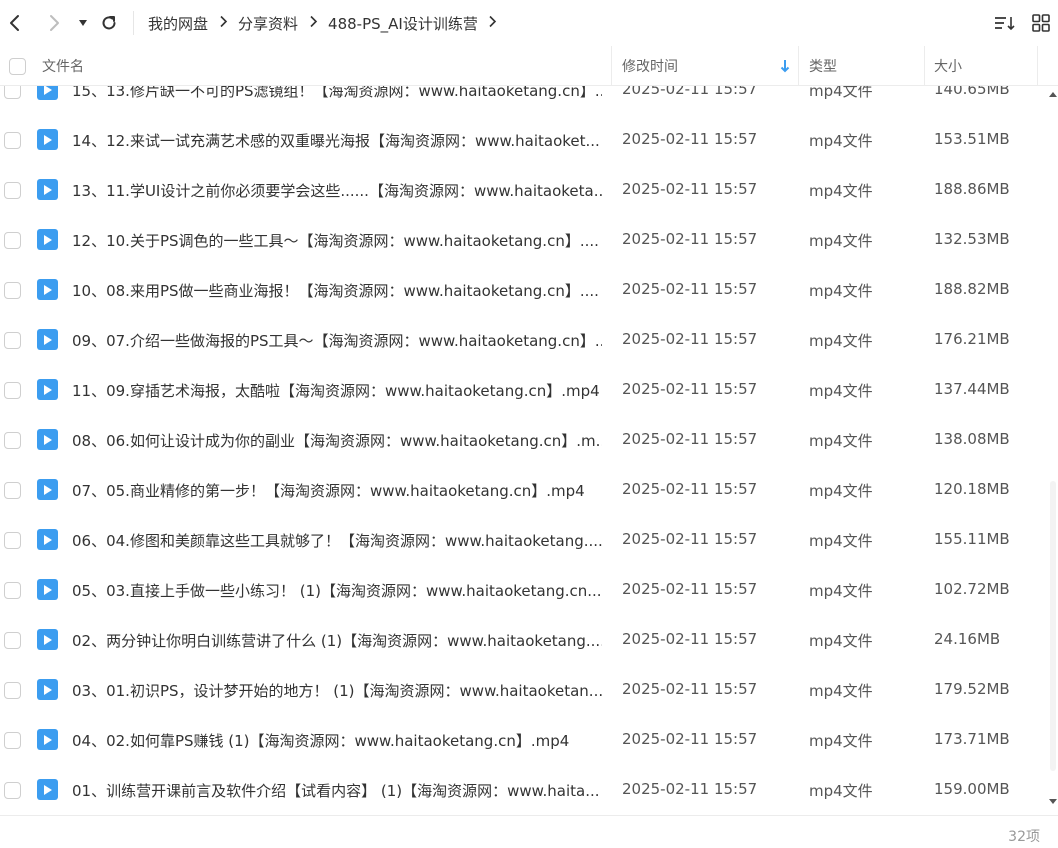 The image size is (1058, 848). Describe the element at coordinates (1041, 23) in the screenshot. I see `grid-view-button` at that location.